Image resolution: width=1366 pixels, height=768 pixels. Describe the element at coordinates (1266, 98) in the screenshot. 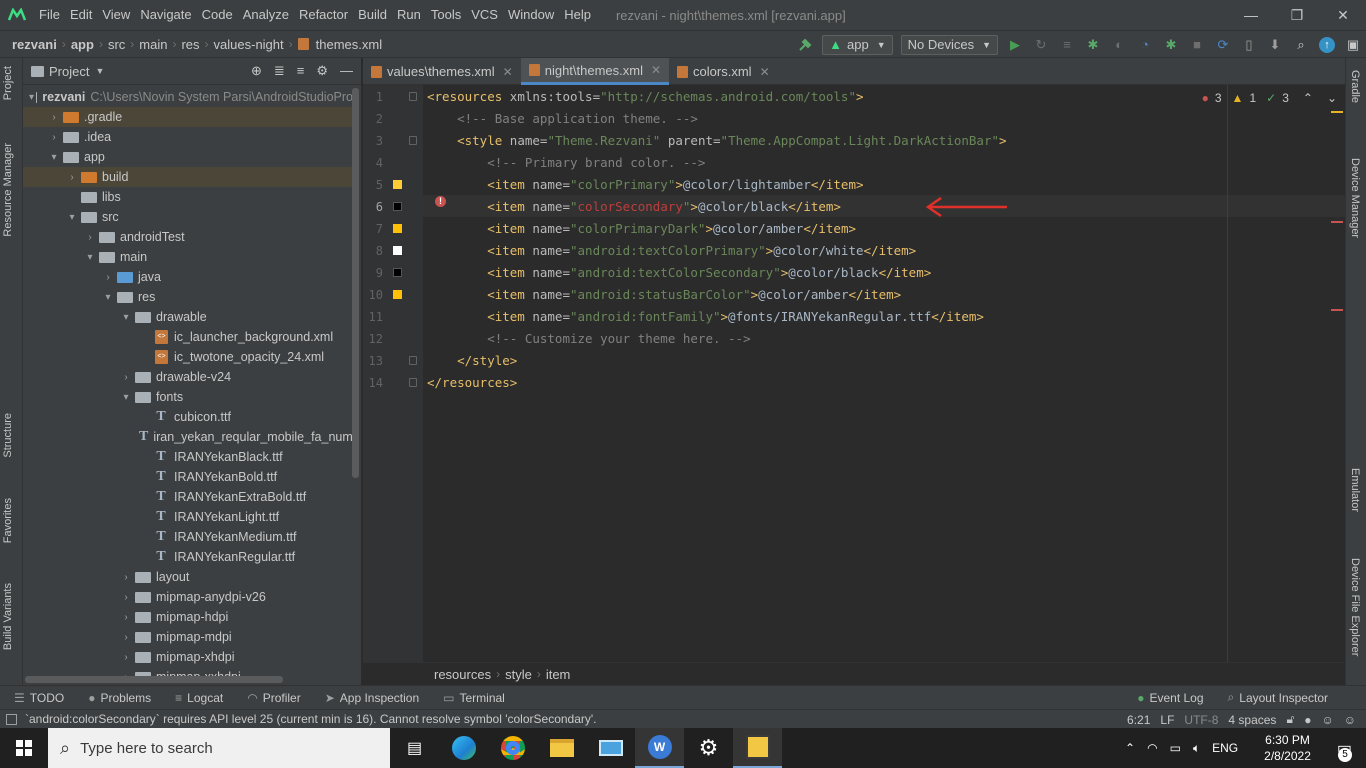

I see `inspection-widget: ● 3 ▲ 1 ✓ 3 ⌃ ⌄` at that location.